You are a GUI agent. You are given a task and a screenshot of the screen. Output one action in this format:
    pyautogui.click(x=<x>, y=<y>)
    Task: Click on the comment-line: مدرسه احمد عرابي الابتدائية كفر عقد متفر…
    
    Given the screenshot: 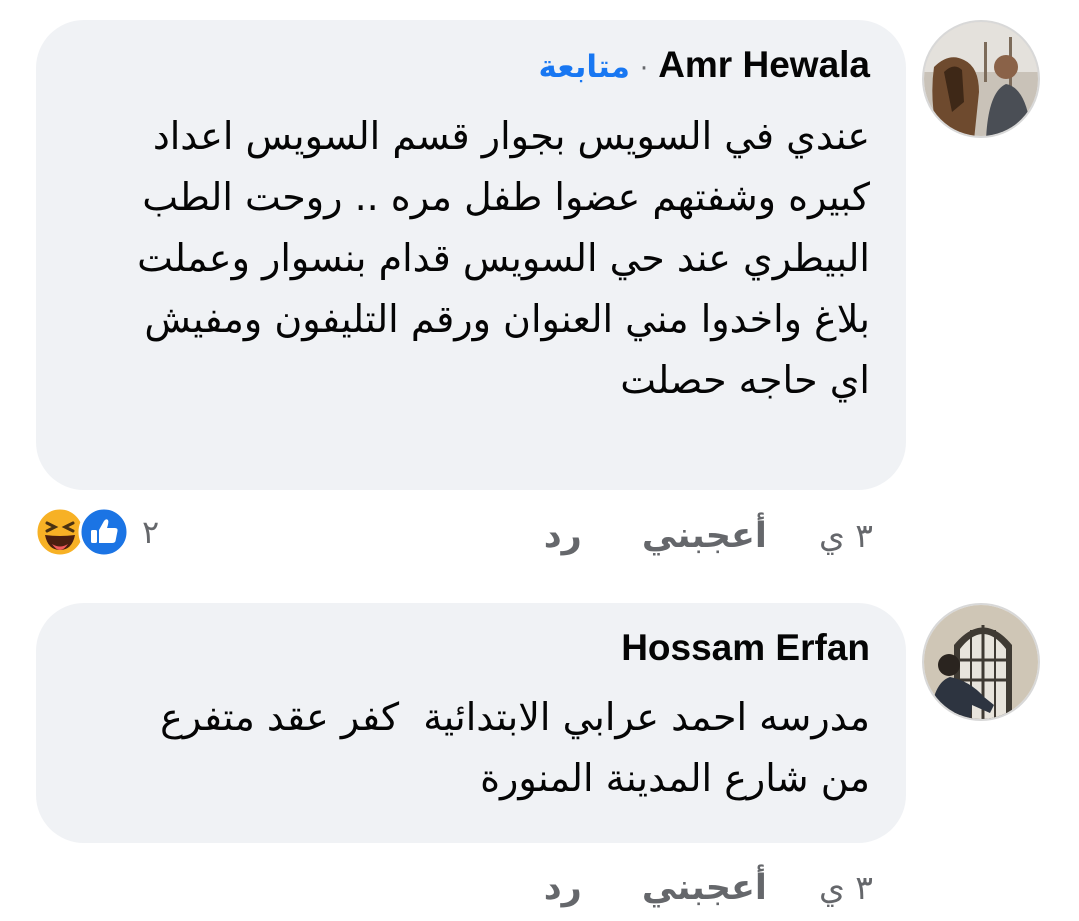 What is the action you would take?
    pyautogui.click(x=515, y=717)
    